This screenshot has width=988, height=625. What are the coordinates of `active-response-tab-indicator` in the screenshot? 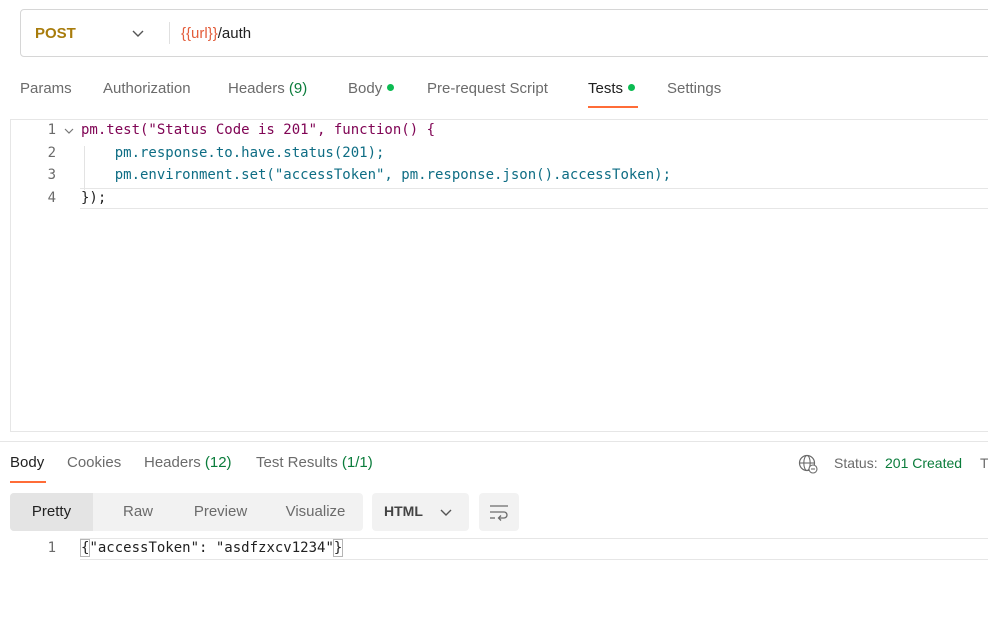 It's located at (28, 482).